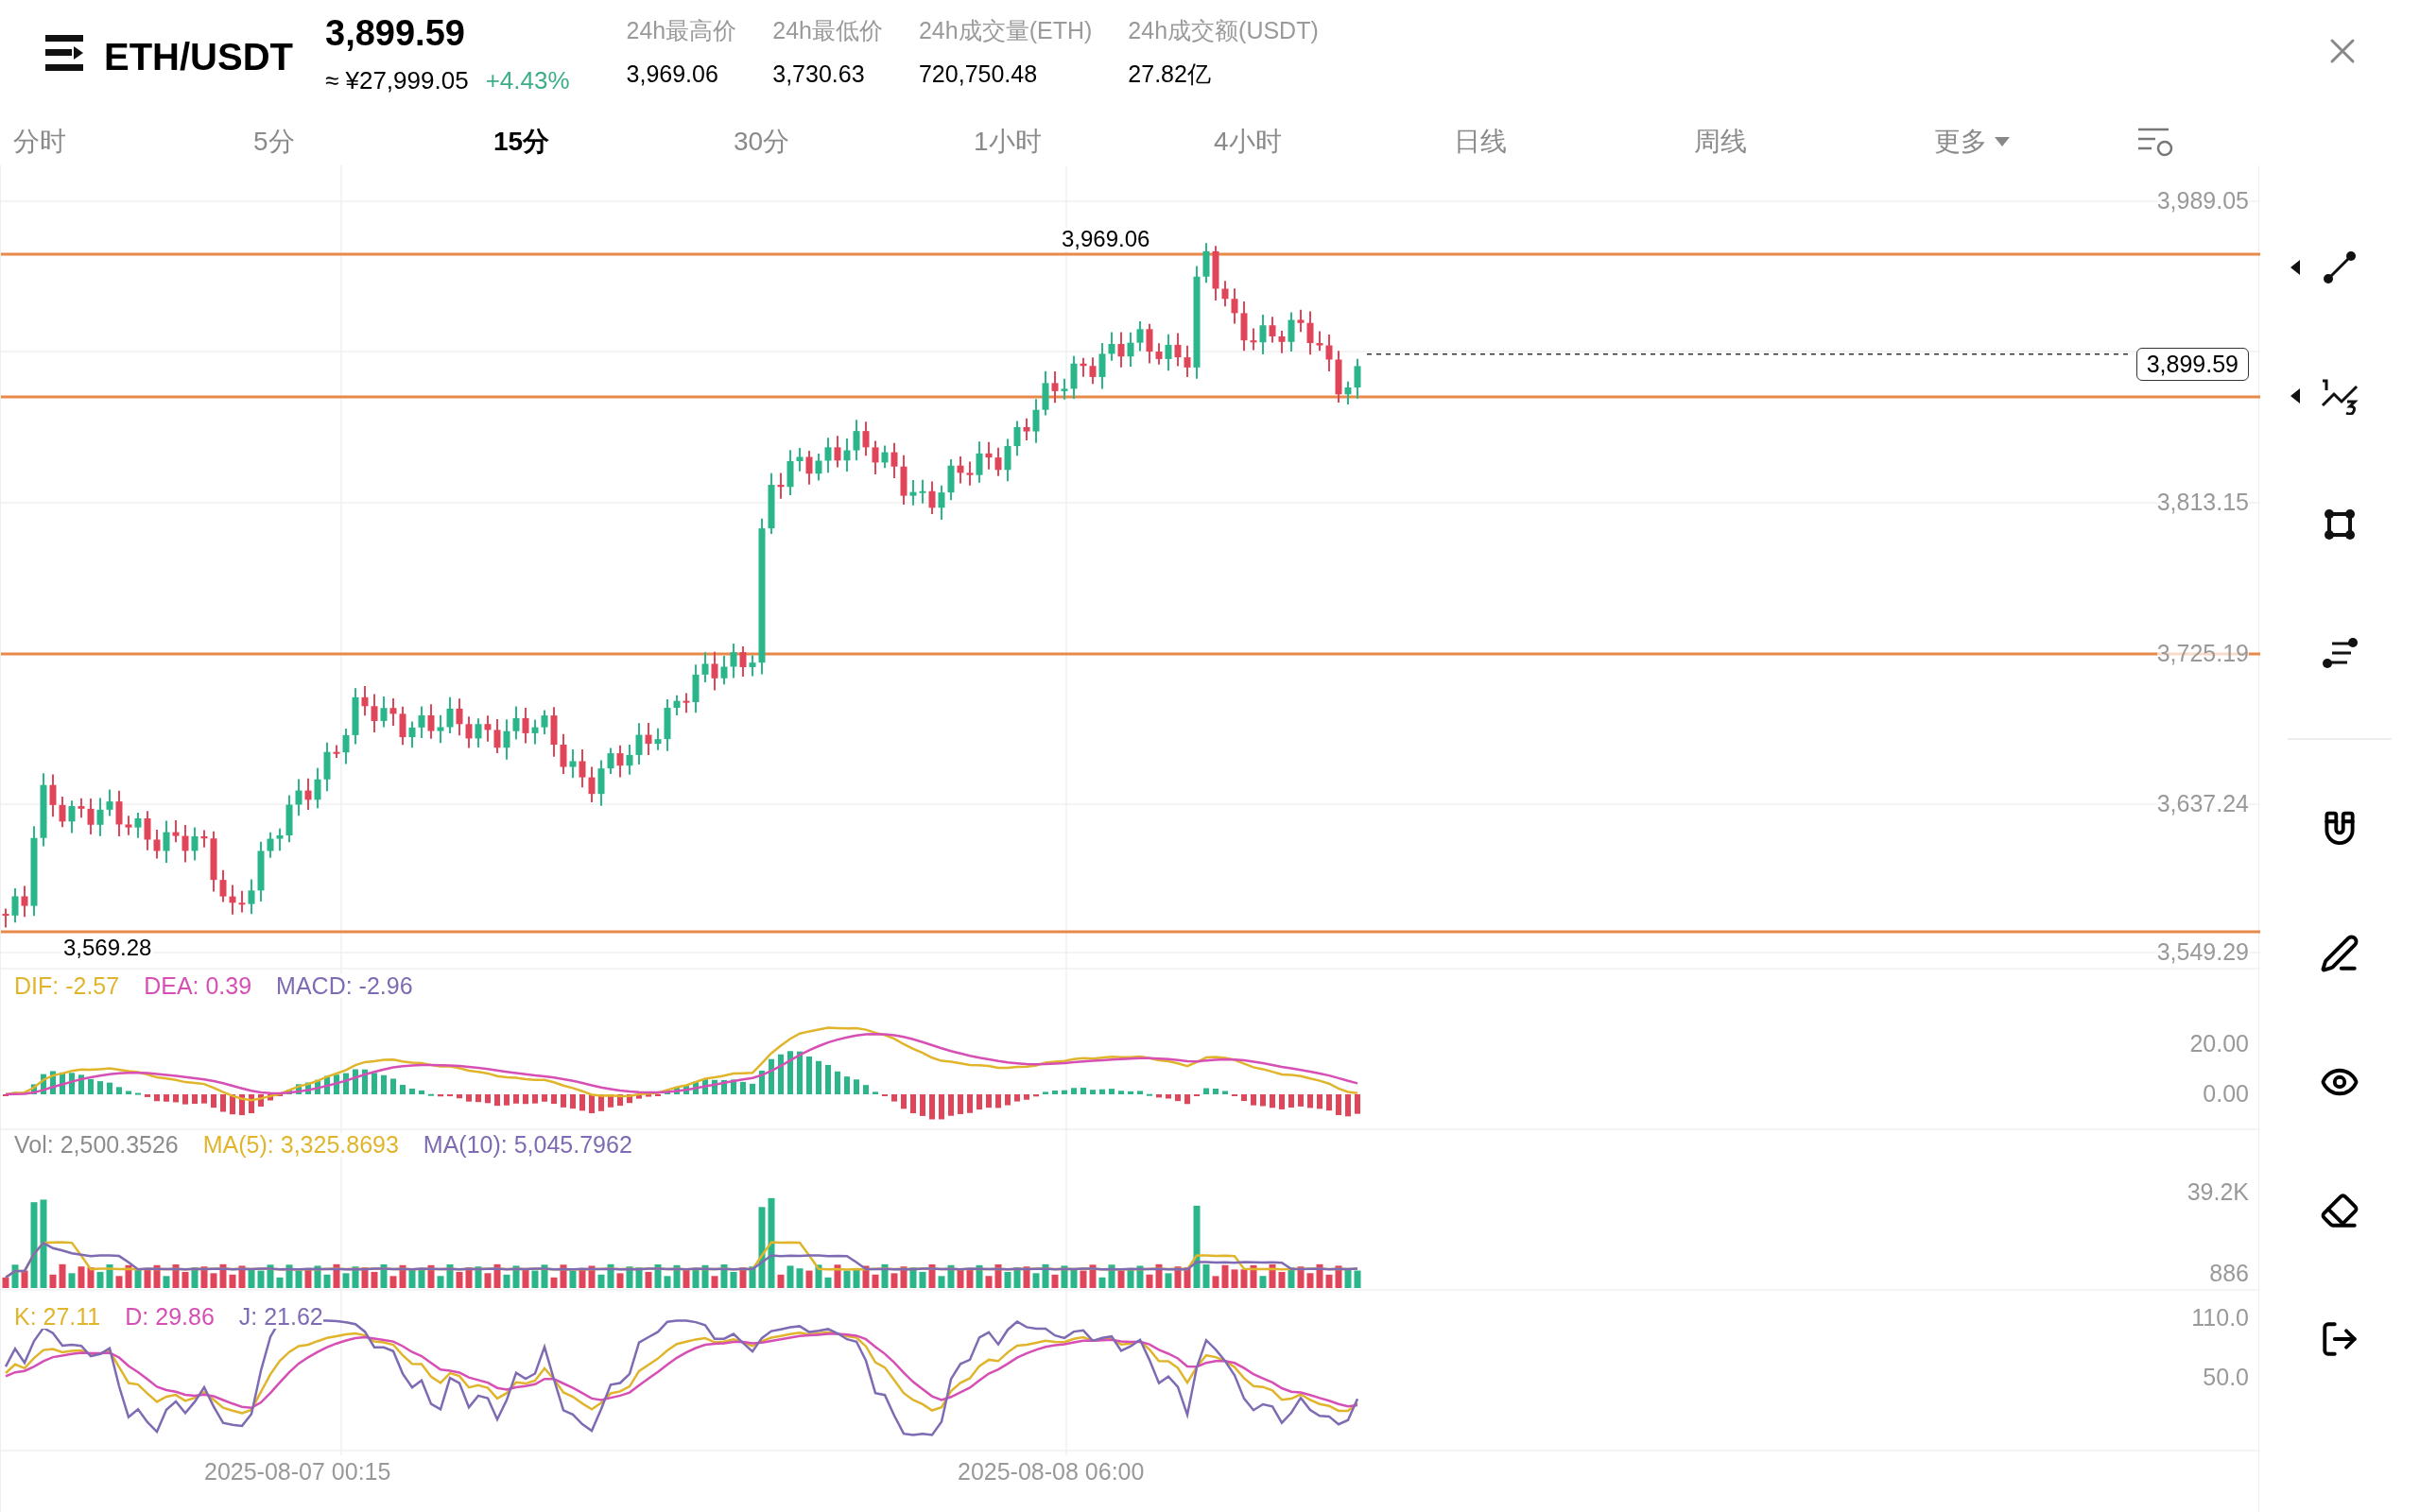  Describe the element at coordinates (681, 30) in the screenshot. I see `stat-label: 24h最高价` at that location.